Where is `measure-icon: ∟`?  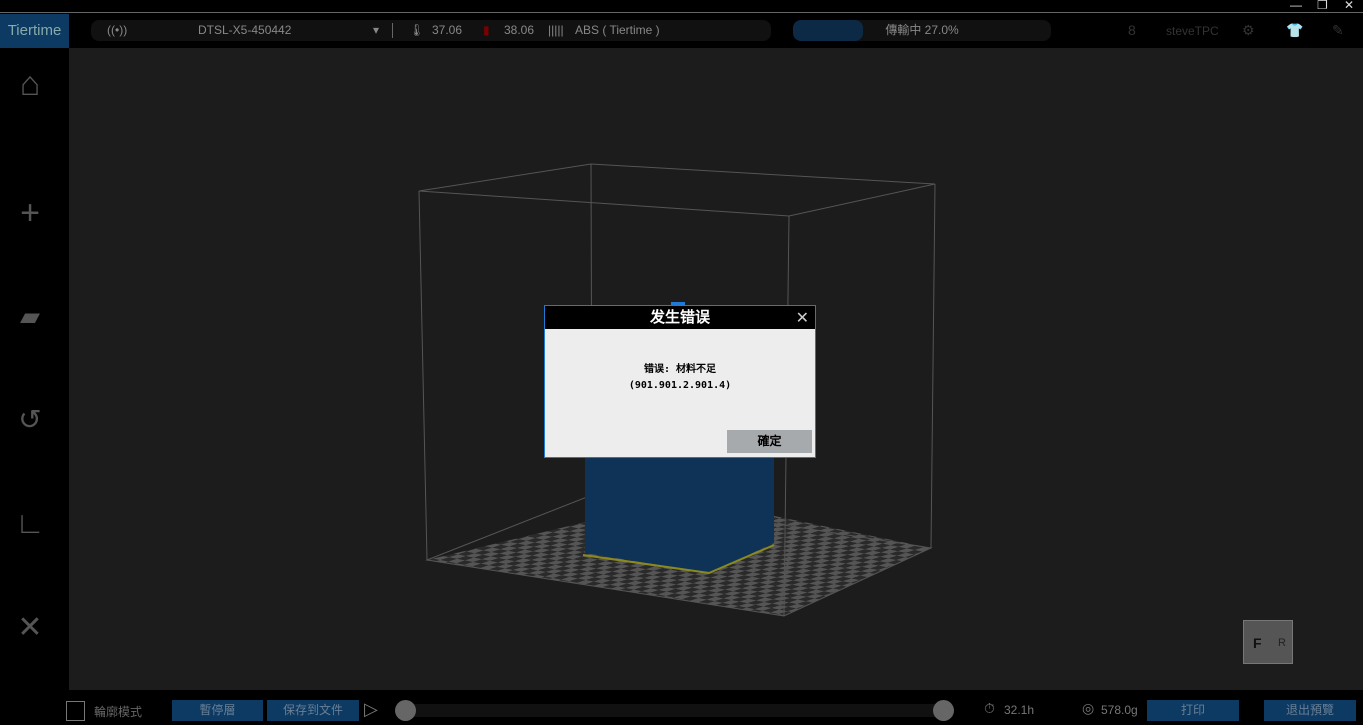
measure-icon: ∟ is located at coordinates (30, 524).